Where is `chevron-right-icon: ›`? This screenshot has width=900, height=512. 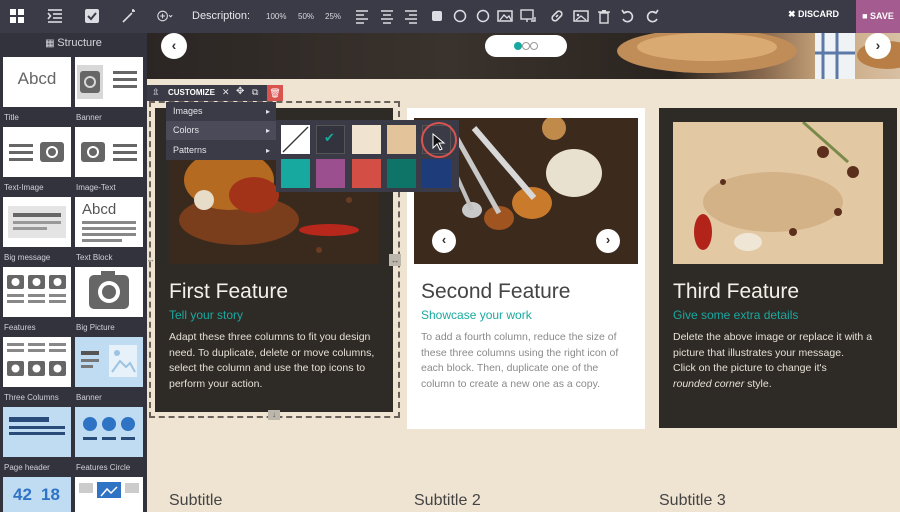
chevron-right-icon: › is located at coordinates (878, 45).